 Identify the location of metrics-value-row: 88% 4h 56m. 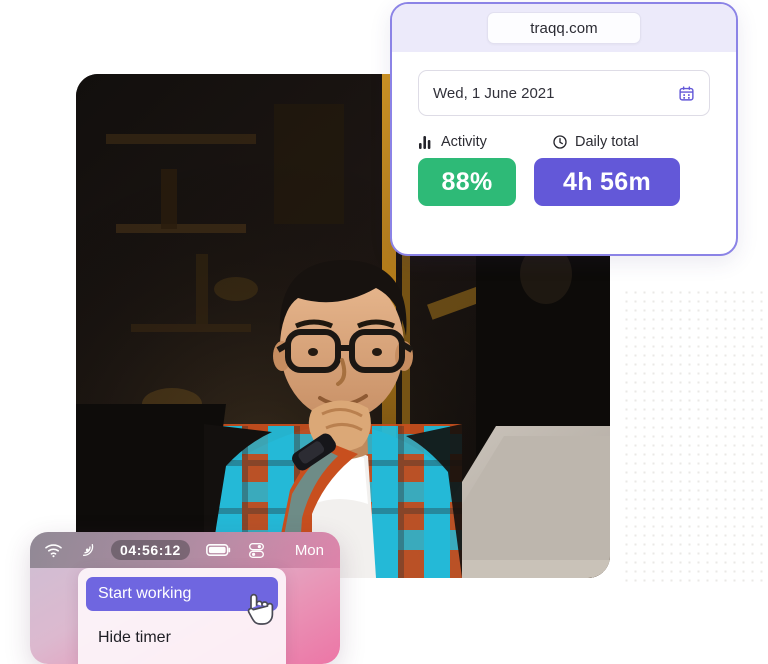
(564, 182).